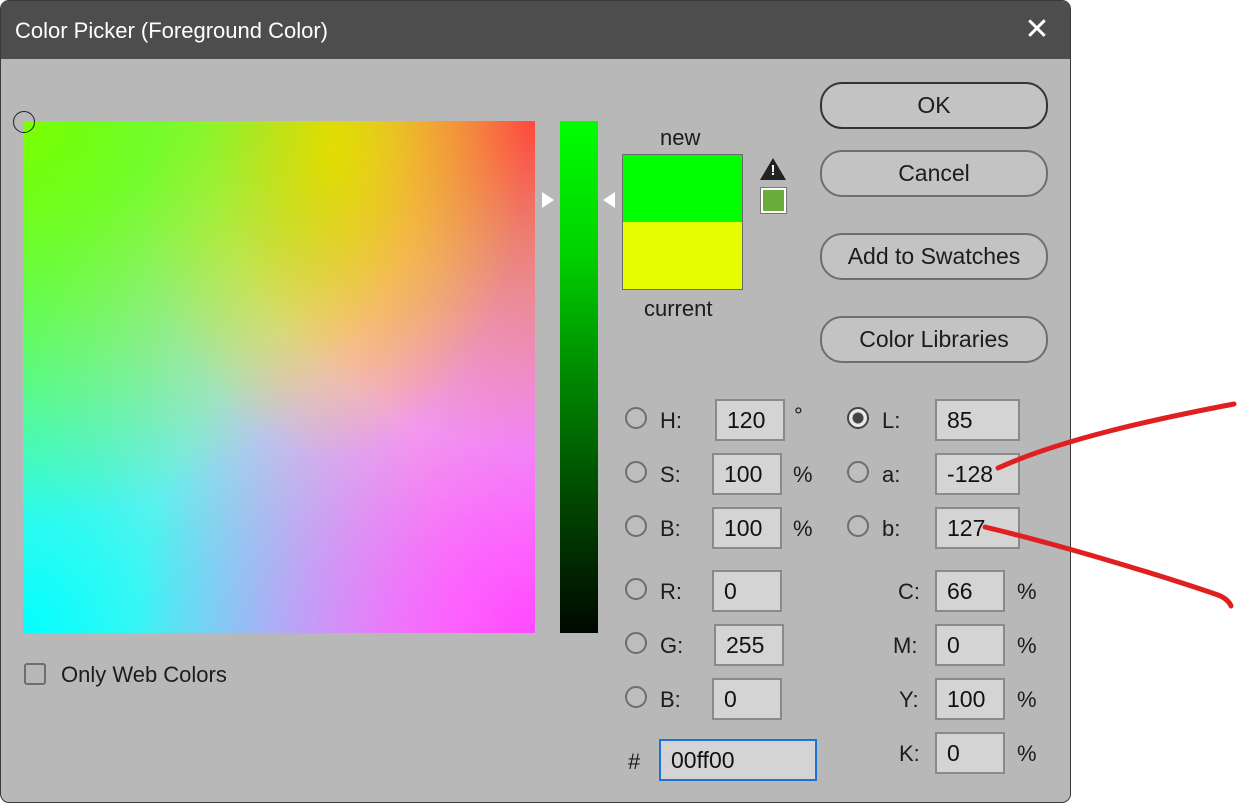 This screenshot has height=804, width=1238. I want to click on annotation-overlay, so click(1109, 505).